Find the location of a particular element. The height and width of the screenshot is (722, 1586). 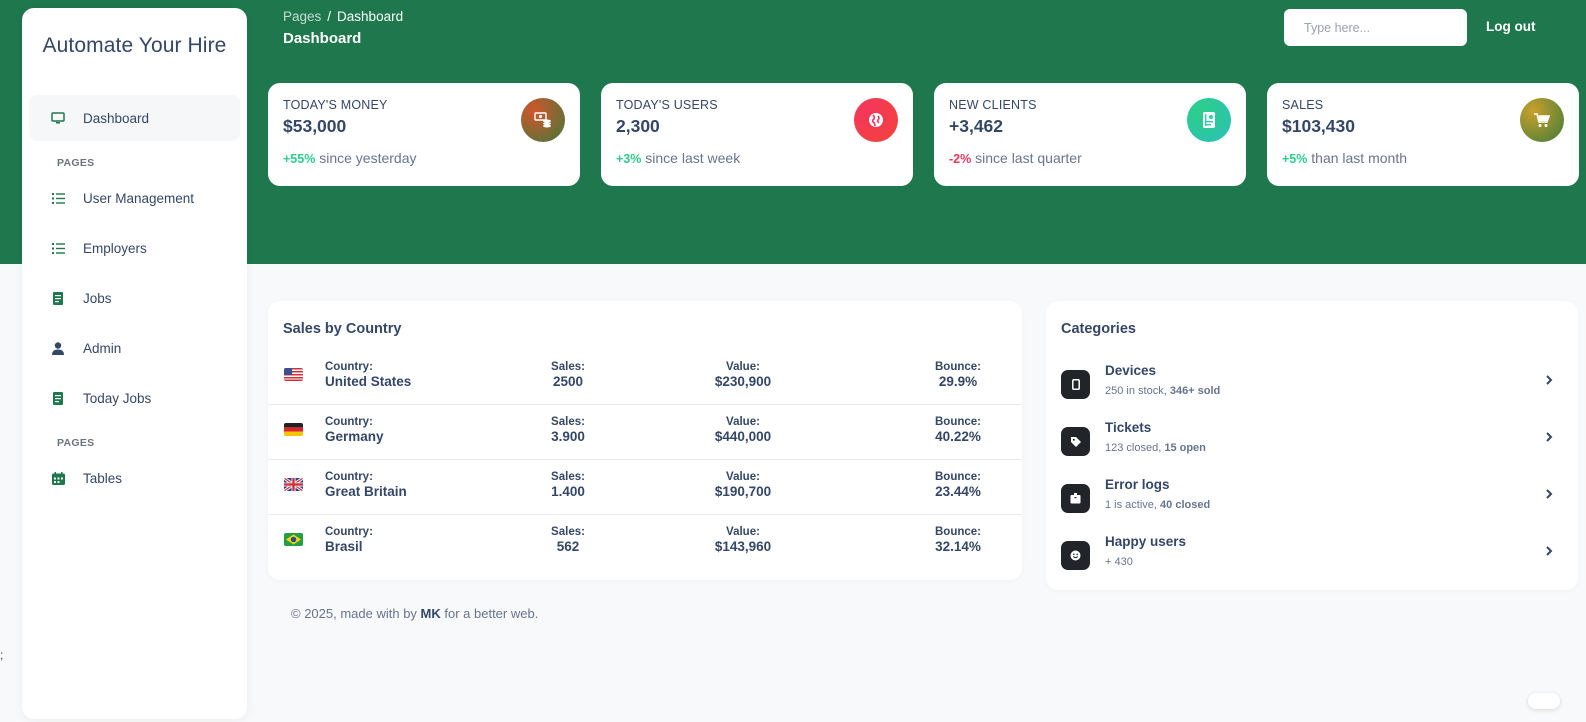

bounce-cell: Bounce: 29.9% is located at coordinates (958, 375).